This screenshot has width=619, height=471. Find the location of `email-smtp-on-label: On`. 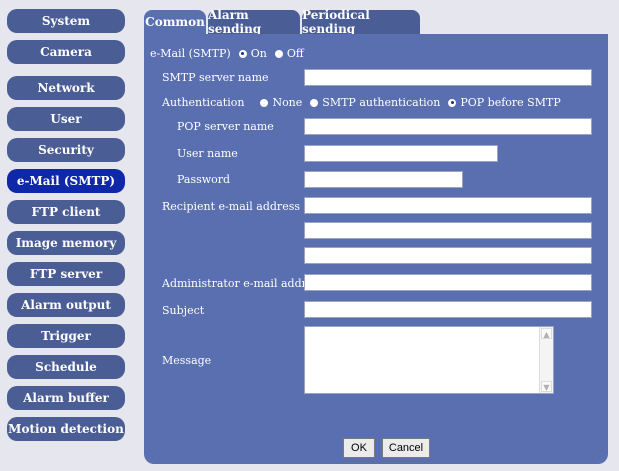

email-smtp-on-label: On is located at coordinates (258, 53).